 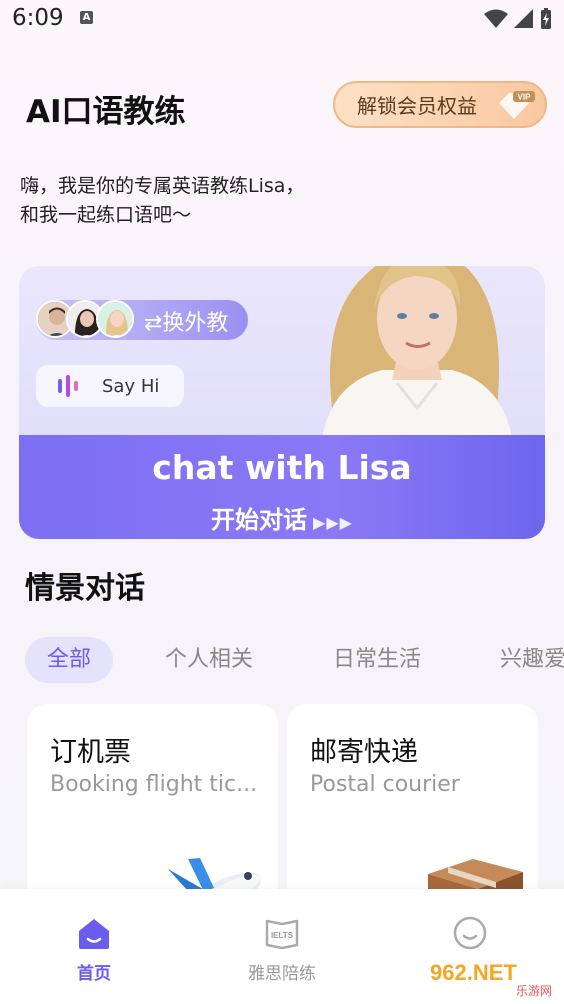 I want to click on nav-label: 雅思陪练, so click(x=282, y=974).